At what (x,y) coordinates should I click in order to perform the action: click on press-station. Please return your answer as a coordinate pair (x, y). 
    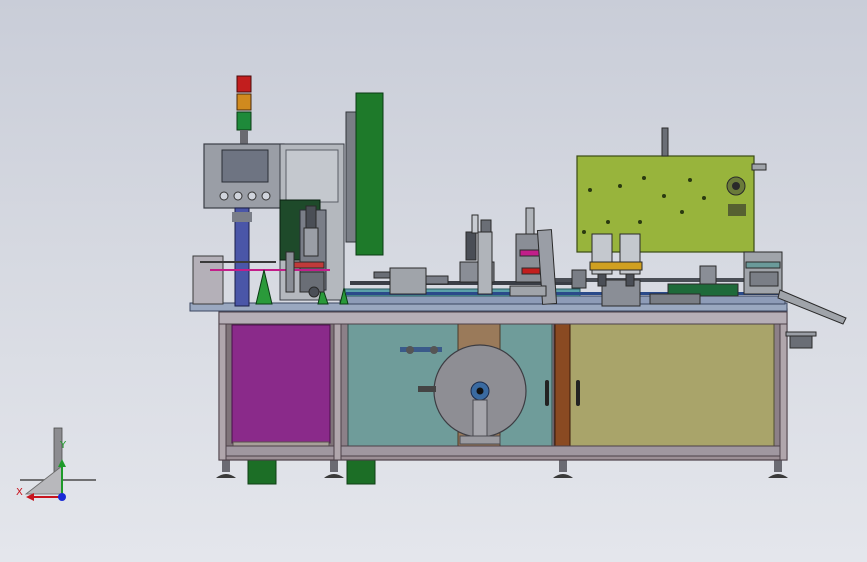
    Looking at the image, I should click on (533, 256).